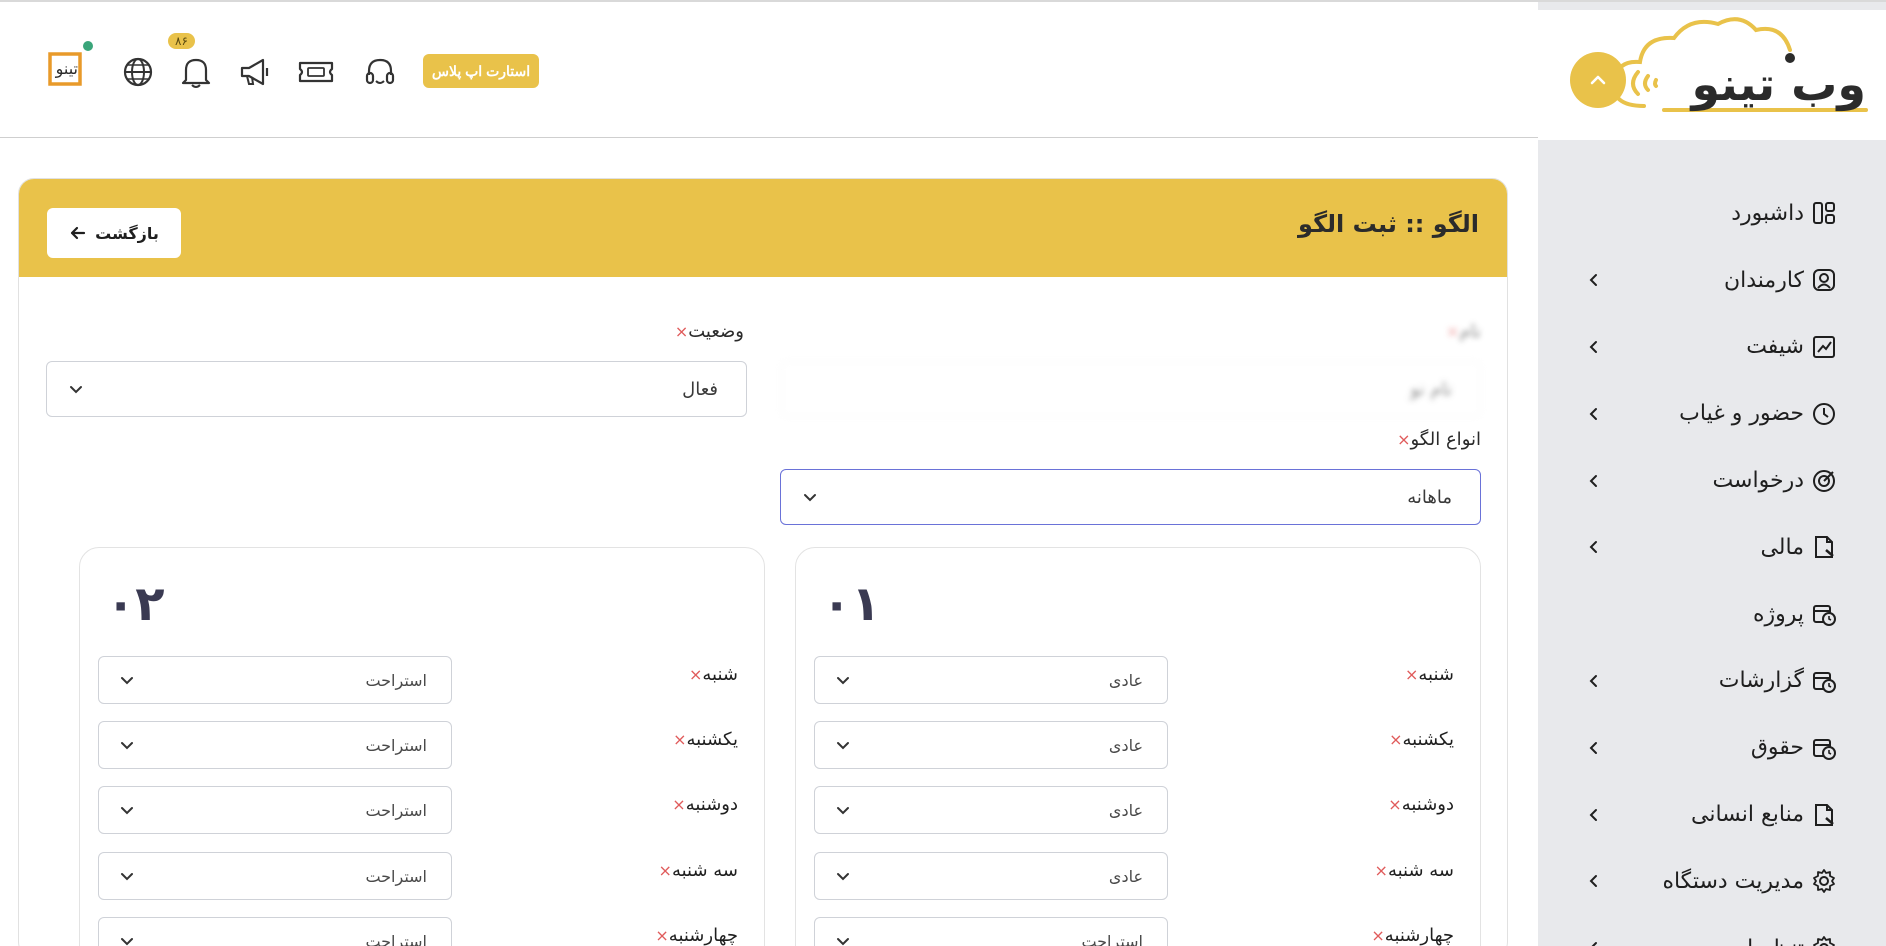 This screenshot has width=1886, height=946. I want to click on brand-logo: وب تینو, so click(1739, 69).